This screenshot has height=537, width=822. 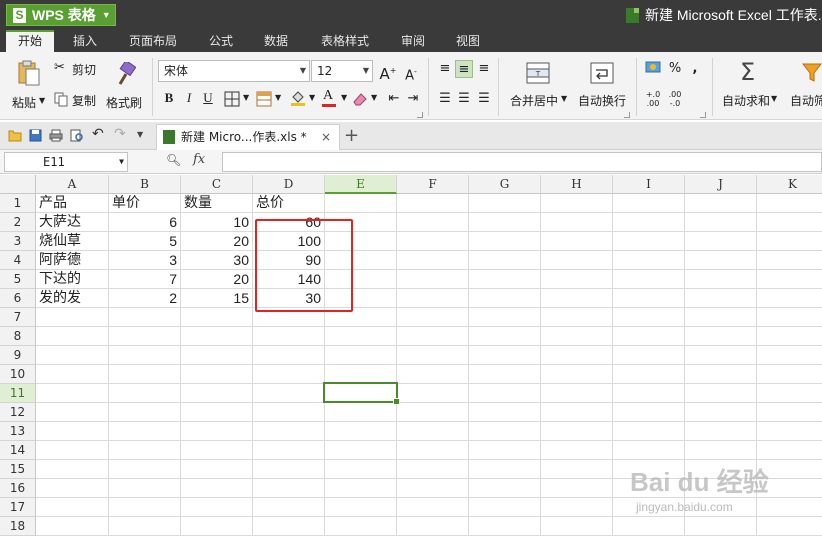 What do you see at coordinates (649, 260) in the screenshot?
I see `cell-i4` at bounding box center [649, 260].